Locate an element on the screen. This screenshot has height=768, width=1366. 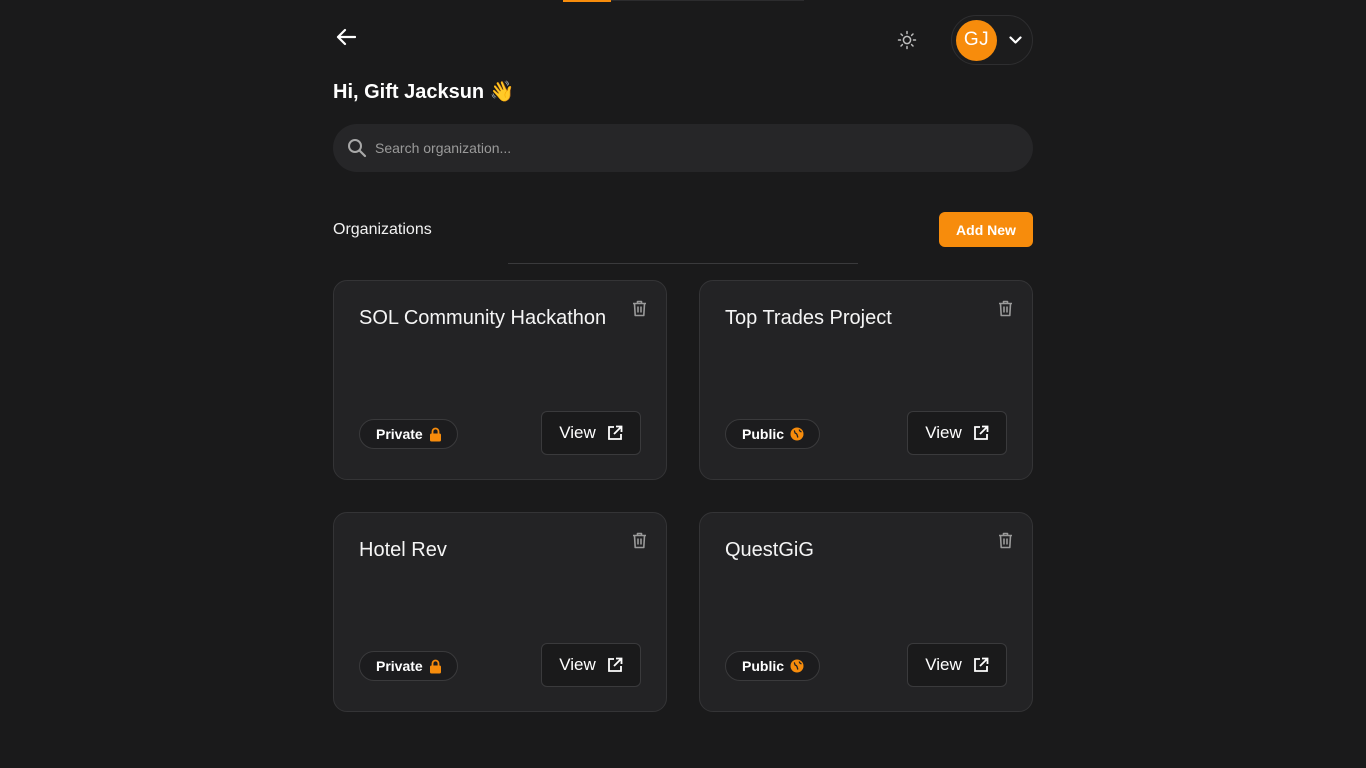
organization-card: SOL Community Hackathon Private View is located at coordinates (500, 380).